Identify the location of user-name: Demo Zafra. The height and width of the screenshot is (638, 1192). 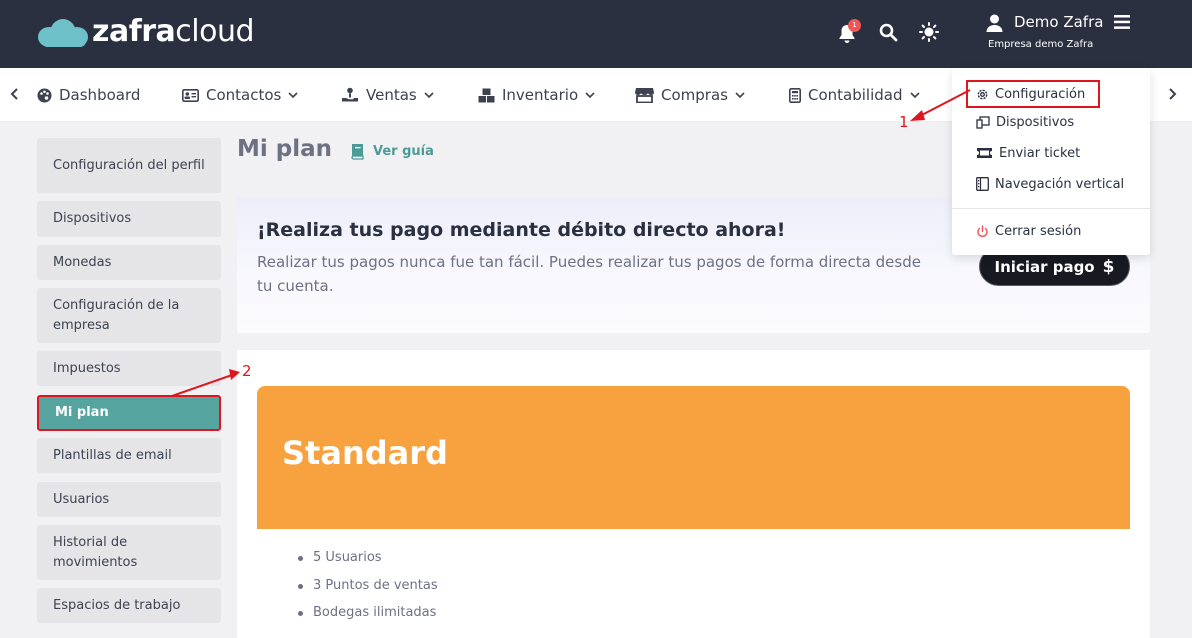
(1058, 22).